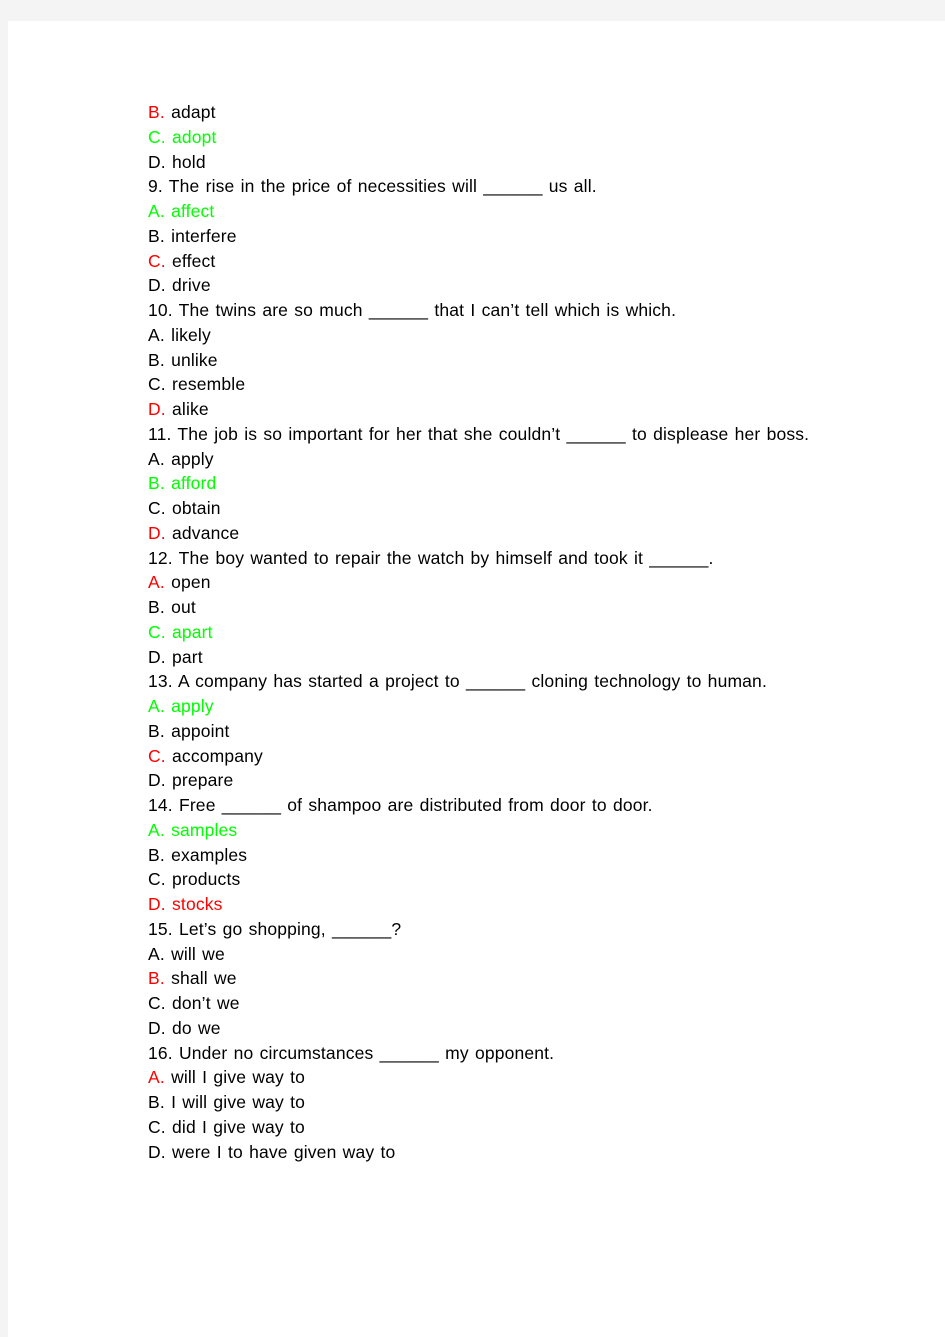 The width and height of the screenshot is (945, 1337). Describe the element at coordinates (490, 855) in the screenshot. I see `answer-option: B. examples` at that location.